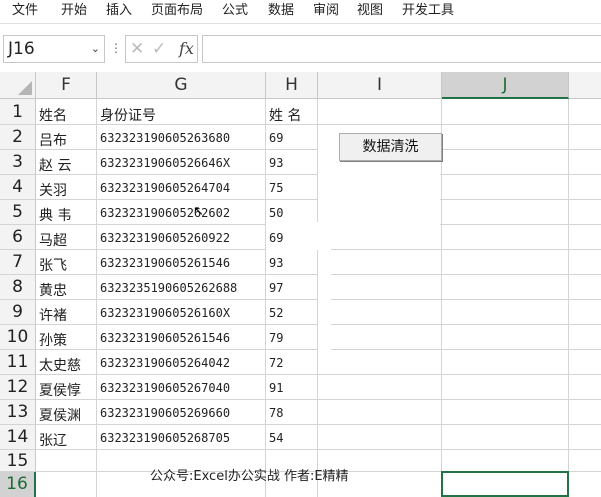 The width and height of the screenshot is (601, 497). I want to click on fx-function-icon: fx, so click(186, 48).